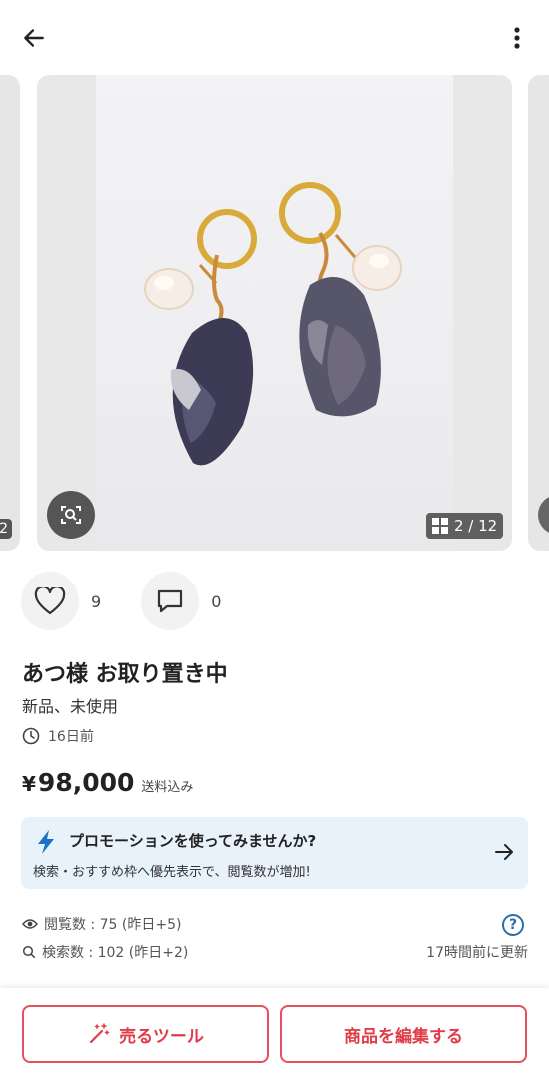 The image size is (549, 1080). Describe the element at coordinates (70, 706) in the screenshot. I see `item-condition: 新品、未使用` at that location.